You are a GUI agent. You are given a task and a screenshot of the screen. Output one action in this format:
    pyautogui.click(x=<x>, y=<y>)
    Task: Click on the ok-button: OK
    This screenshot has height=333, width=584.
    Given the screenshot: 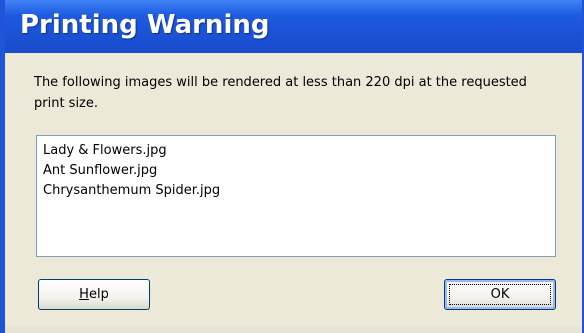 What is the action you would take?
    pyautogui.click(x=500, y=294)
    